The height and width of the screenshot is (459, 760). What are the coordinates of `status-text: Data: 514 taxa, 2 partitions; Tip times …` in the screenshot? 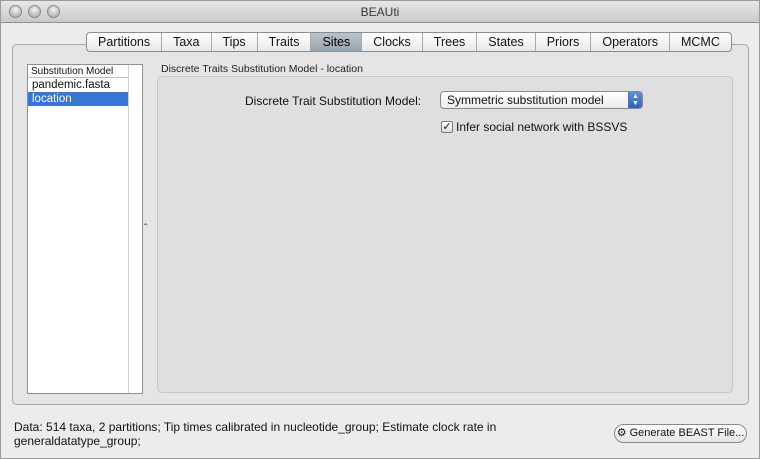 It's located at (255, 434).